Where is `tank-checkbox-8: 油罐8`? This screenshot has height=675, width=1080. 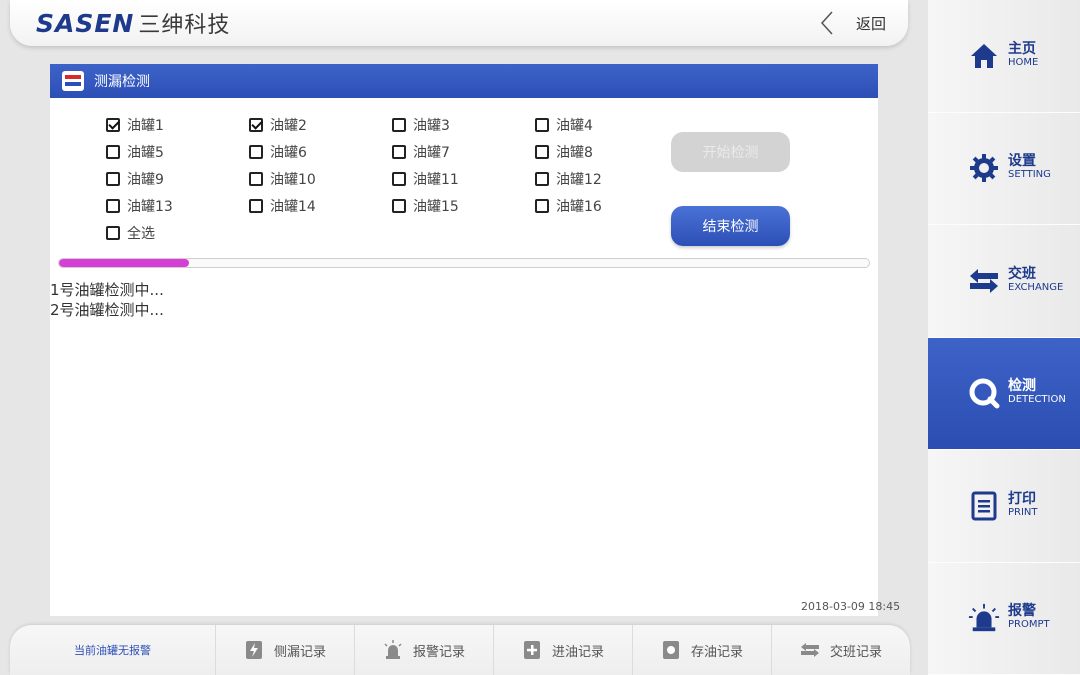
tank-checkbox-8: 油罐8 is located at coordinates (606, 152).